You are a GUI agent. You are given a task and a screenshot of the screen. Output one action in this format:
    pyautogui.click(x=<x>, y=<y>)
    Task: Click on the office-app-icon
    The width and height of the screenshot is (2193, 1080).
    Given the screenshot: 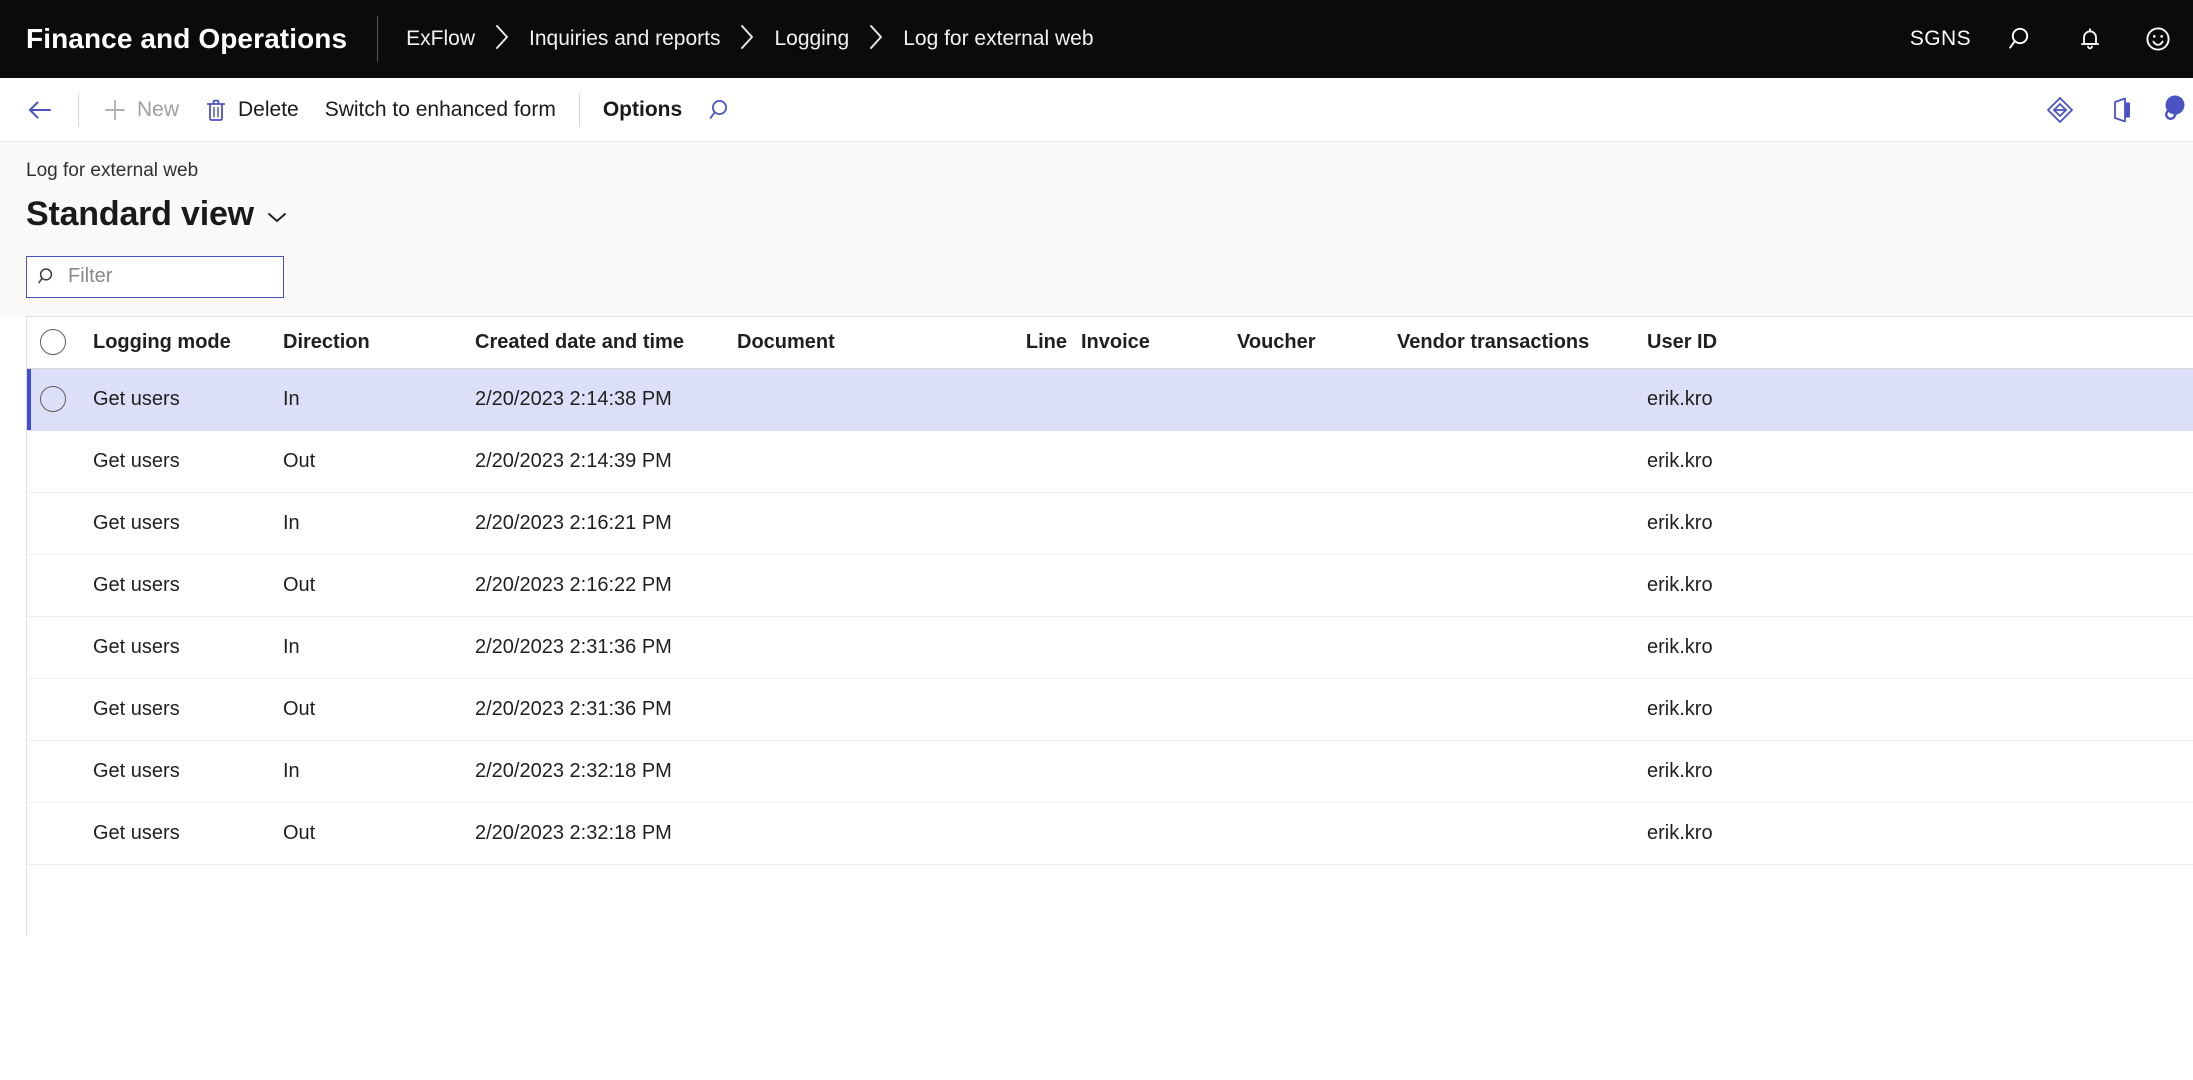 What is the action you would take?
    pyautogui.click(x=2122, y=110)
    